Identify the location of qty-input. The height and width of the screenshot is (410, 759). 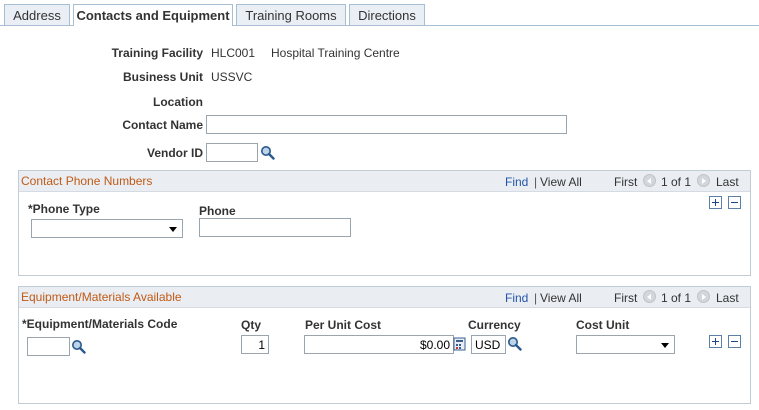
(255, 344).